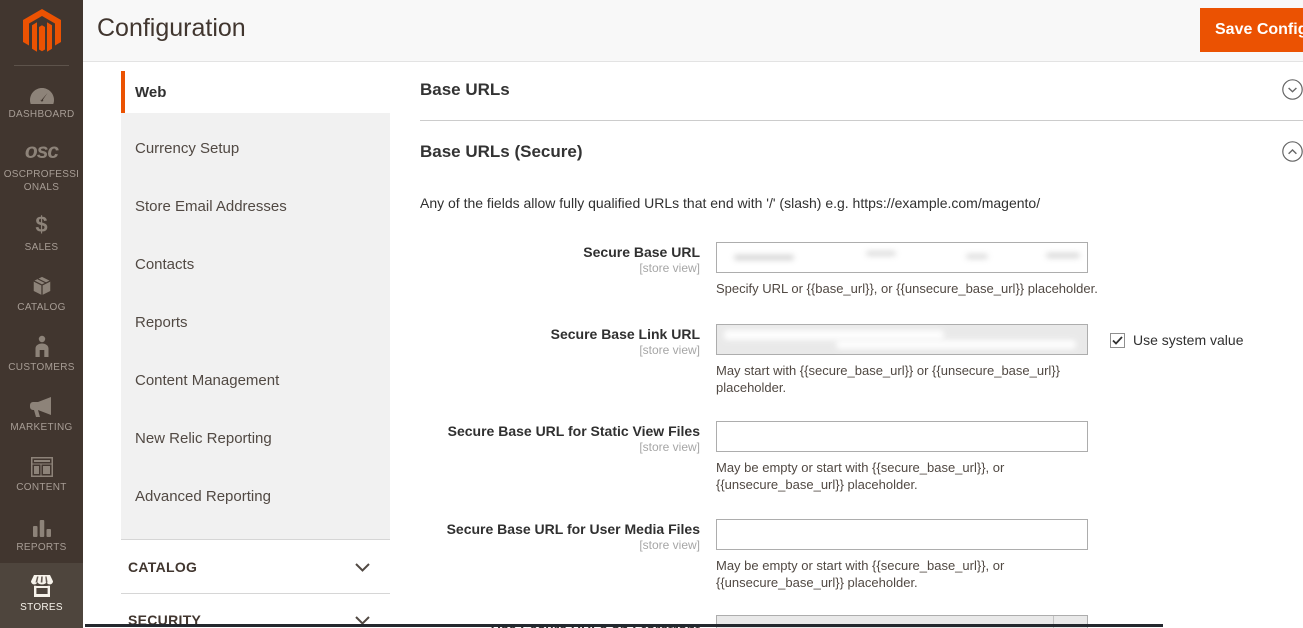  Describe the element at coordinates (1292, 151) in the screenshot. I see `collapse-chevron-up-icon` at that location.